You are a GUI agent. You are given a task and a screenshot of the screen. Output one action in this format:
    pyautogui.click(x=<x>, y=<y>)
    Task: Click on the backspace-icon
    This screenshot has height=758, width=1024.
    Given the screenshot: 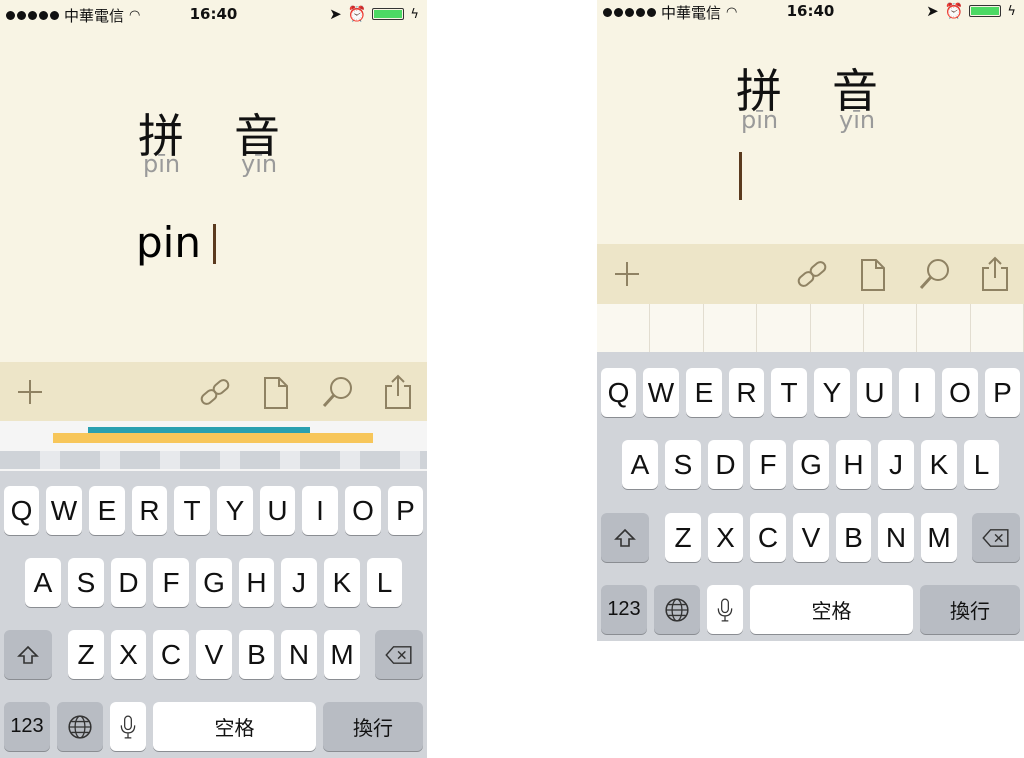 What is the action you would take?
    pyautogui.click(x=995, y=537)
    